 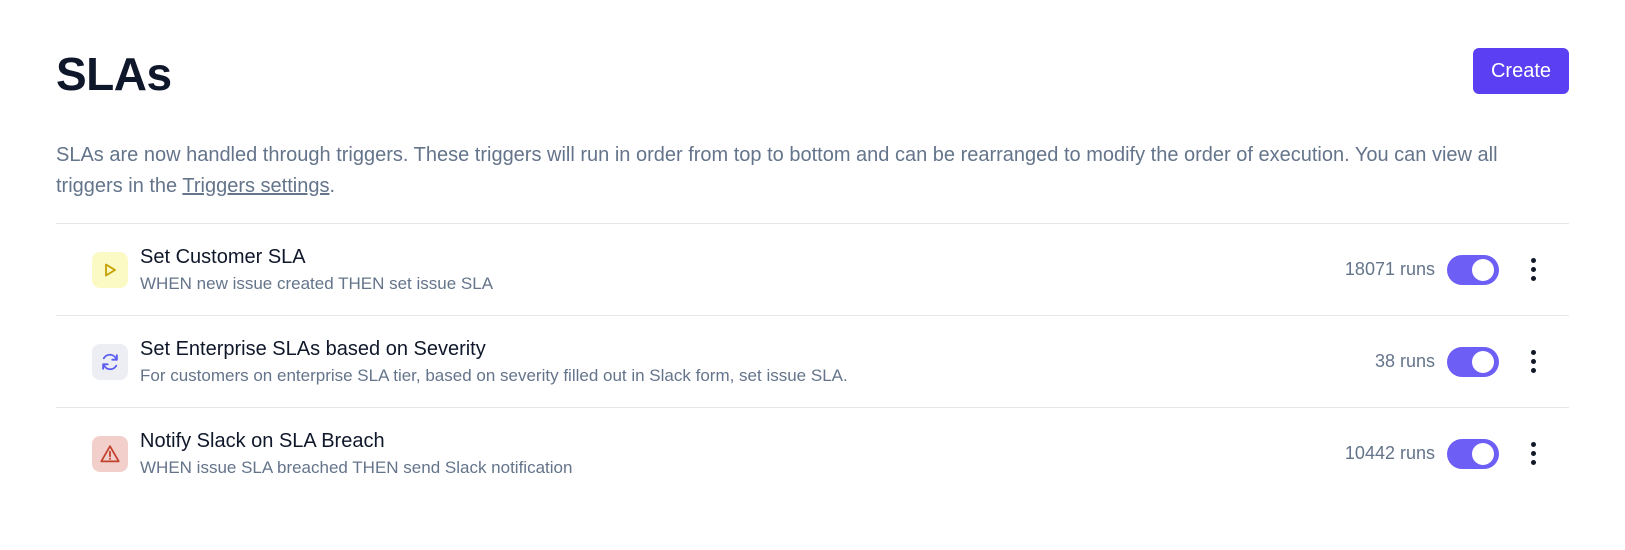 I want to click on trigger-title: Set Enterprise SLAs based on Severity, so click(x=313, y=348).